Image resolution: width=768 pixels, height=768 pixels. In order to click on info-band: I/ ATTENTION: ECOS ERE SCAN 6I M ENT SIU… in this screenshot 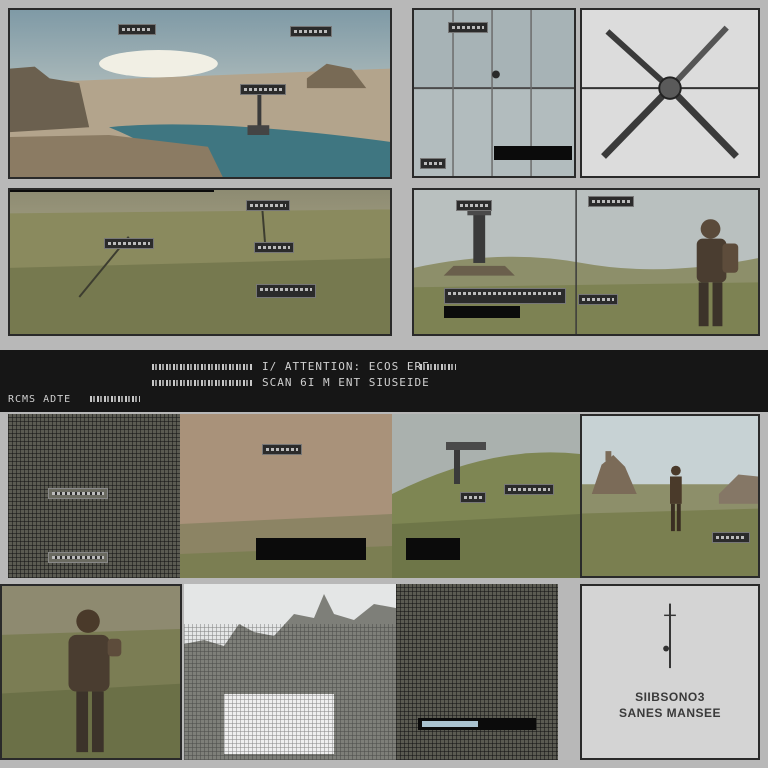, I will do `click(384, 381)`.